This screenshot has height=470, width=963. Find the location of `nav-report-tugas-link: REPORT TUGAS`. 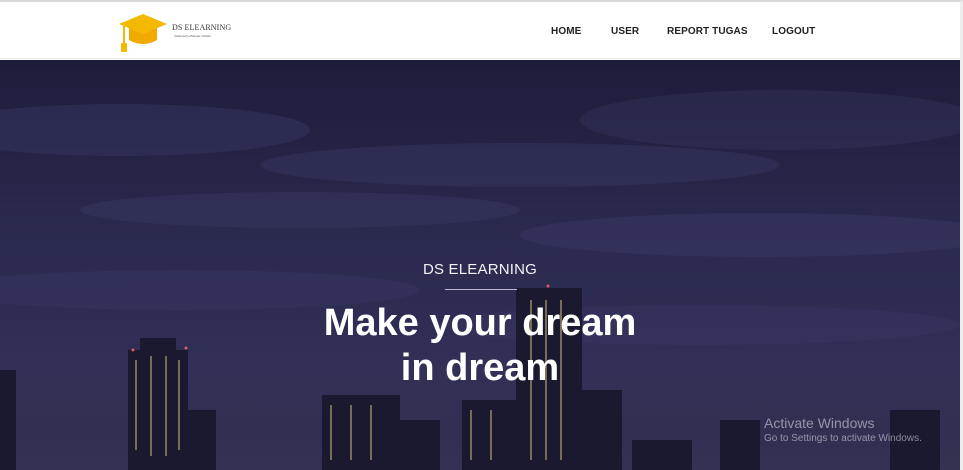

nav-report-tugas-link: REPORT TUGAS is located at coordinates (707, 31).